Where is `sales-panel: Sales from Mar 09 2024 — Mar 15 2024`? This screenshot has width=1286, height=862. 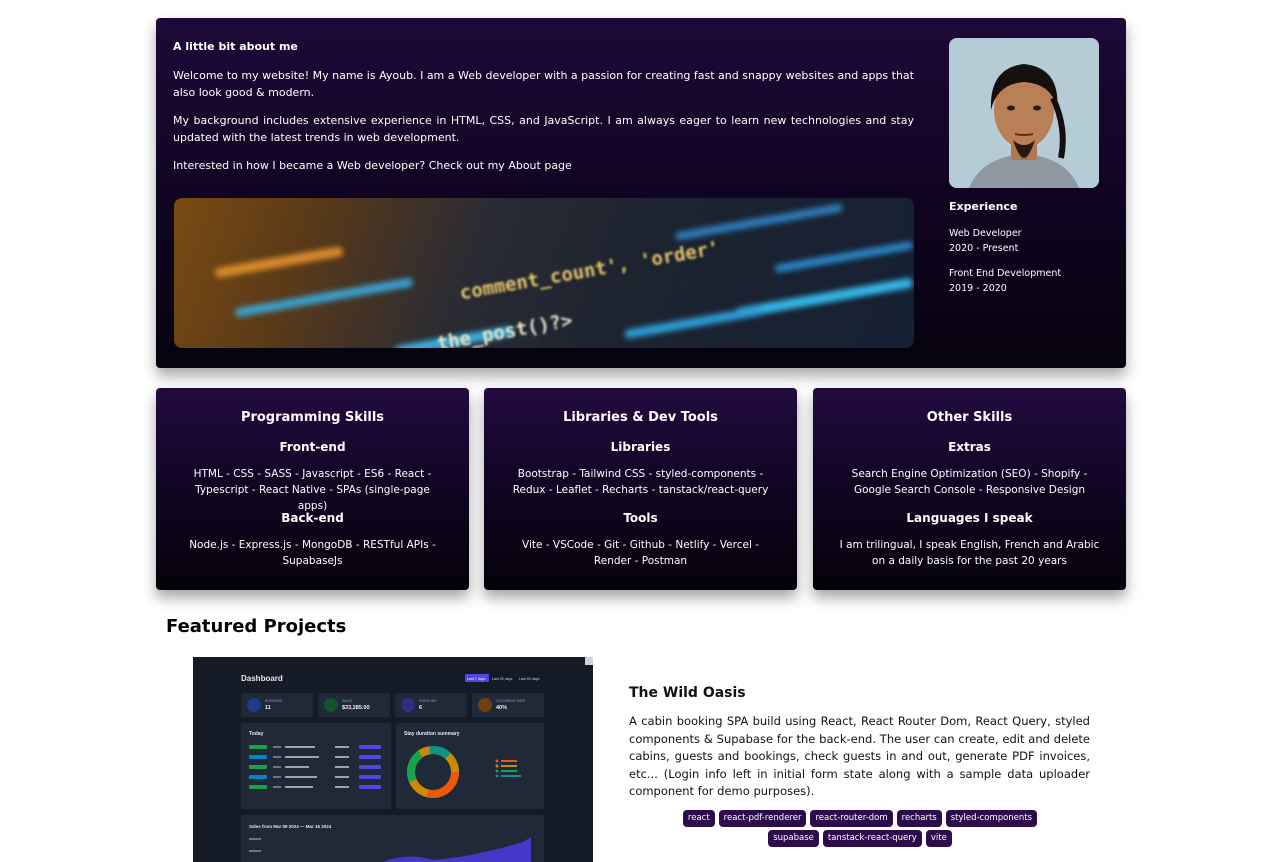 sales-panel: Sales from Mar 09 2024 — Mar 15 2024 is located at coordinates (392, 838).